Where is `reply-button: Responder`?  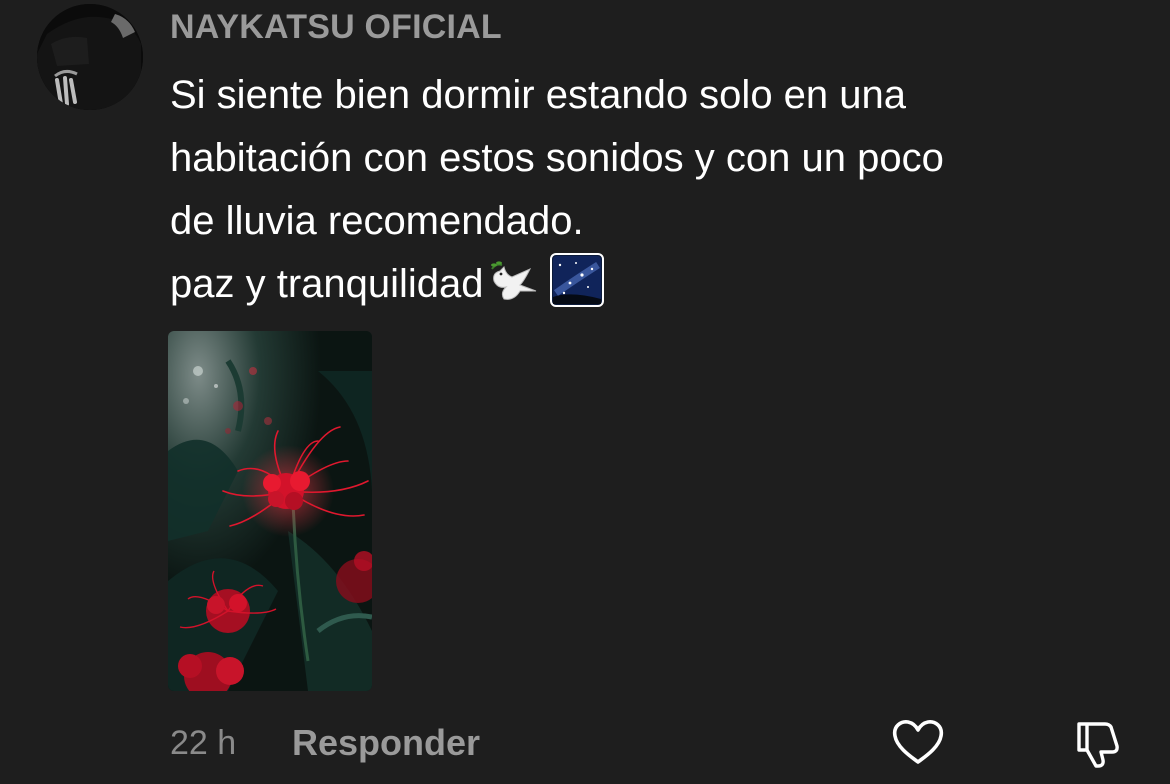
reply-button: Responder is located at coordinates (386, 743).